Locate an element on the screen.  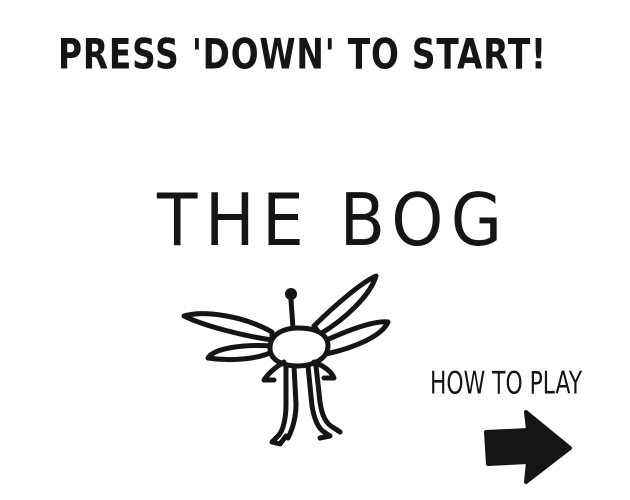
how-to-play-label: HOW TO PLAY is located at coordinates (506, 382).